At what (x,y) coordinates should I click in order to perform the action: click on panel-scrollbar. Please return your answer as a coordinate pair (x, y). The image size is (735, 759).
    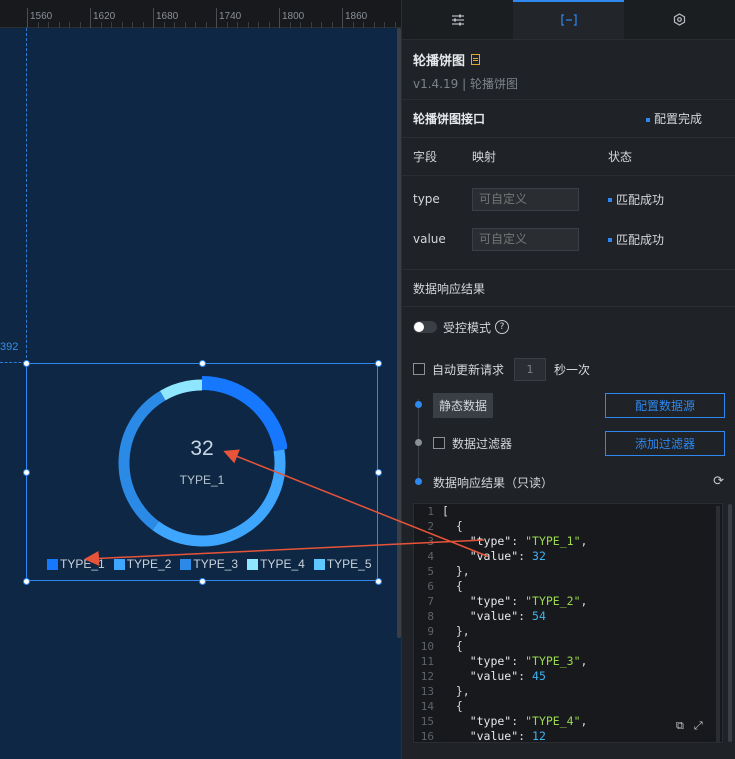
    Looking at the image, I should click on (730, 623).